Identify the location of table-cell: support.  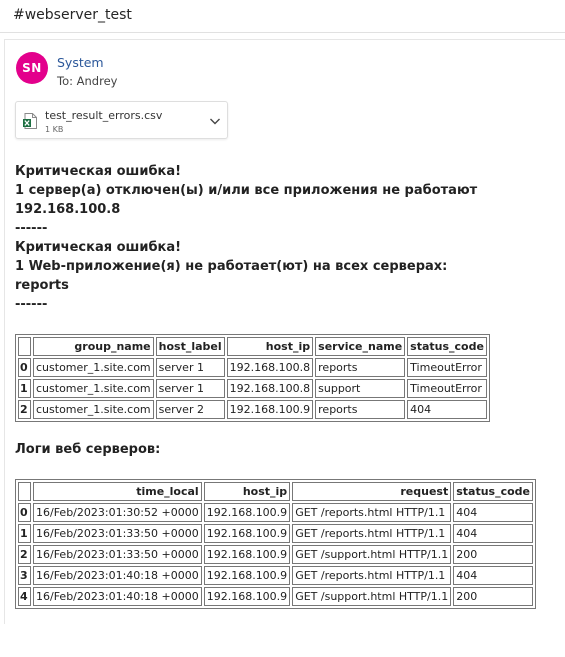
(360, 388).